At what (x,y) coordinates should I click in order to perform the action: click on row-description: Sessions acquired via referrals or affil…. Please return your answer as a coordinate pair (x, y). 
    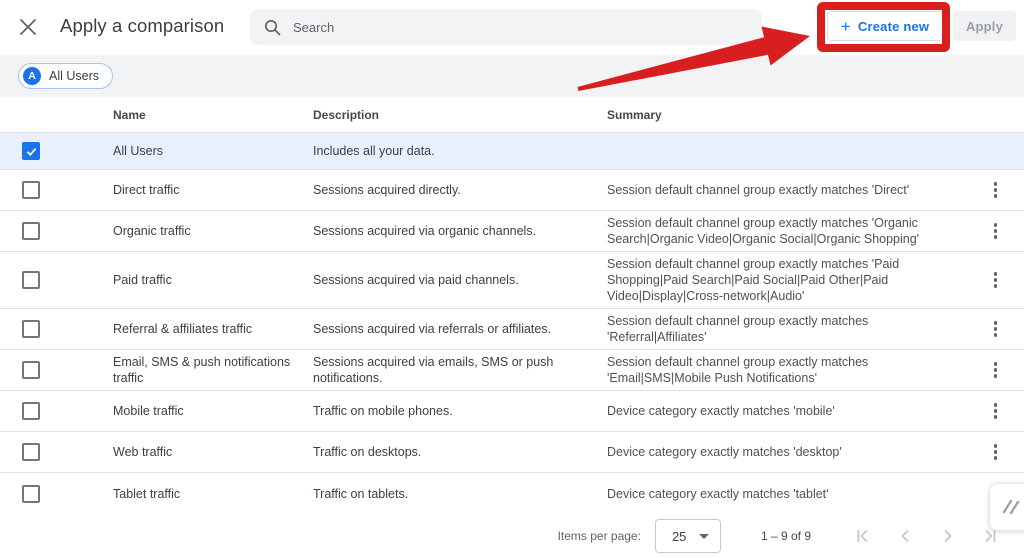
    Looking at the image, I should click on (432, 329).